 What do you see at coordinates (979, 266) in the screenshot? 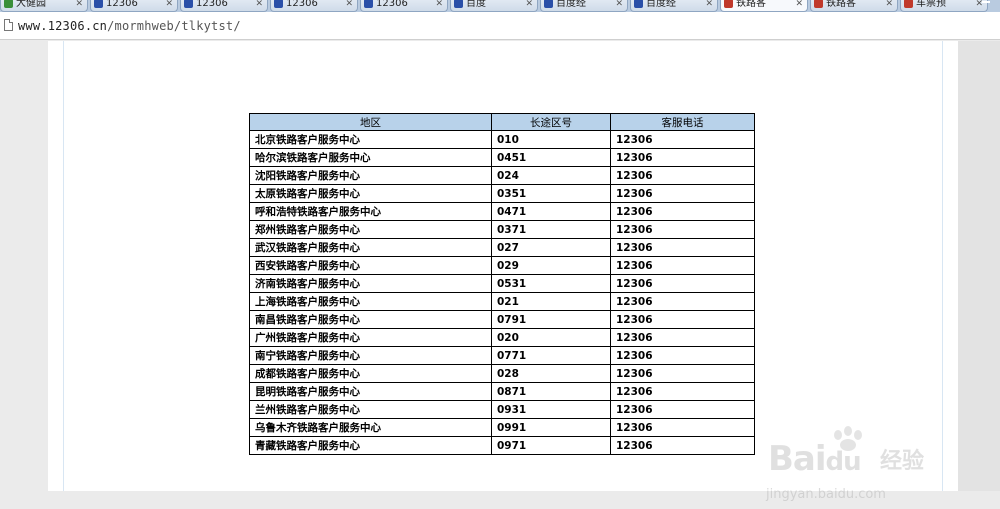
I see `page-scrollbar` at bounding box center [979, 266].